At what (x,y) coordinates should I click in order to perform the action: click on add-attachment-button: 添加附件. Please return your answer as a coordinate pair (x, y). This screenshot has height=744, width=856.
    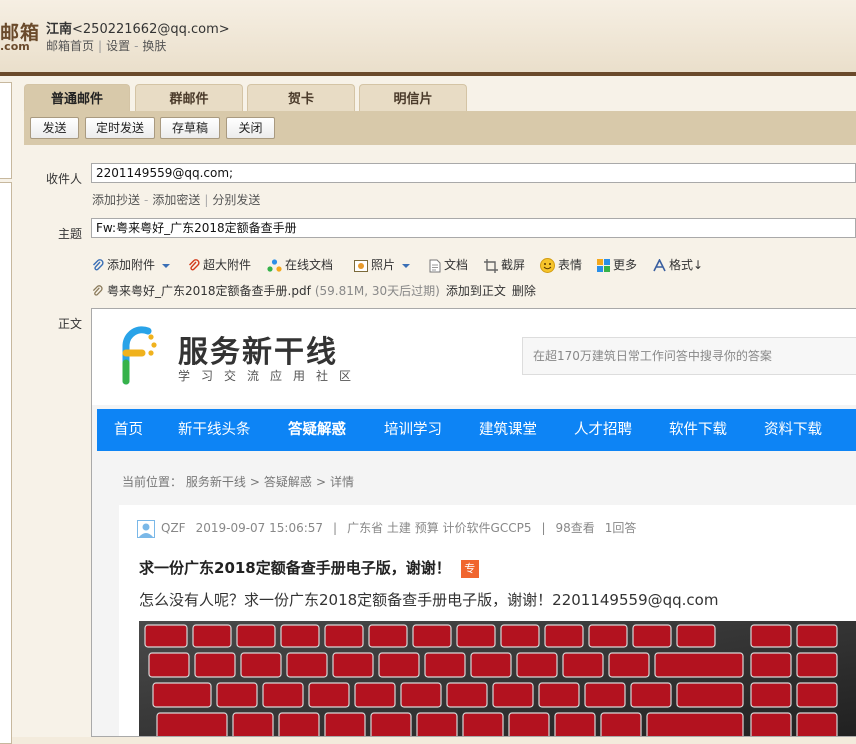
    Looking at the image, I should click on (133, 265).